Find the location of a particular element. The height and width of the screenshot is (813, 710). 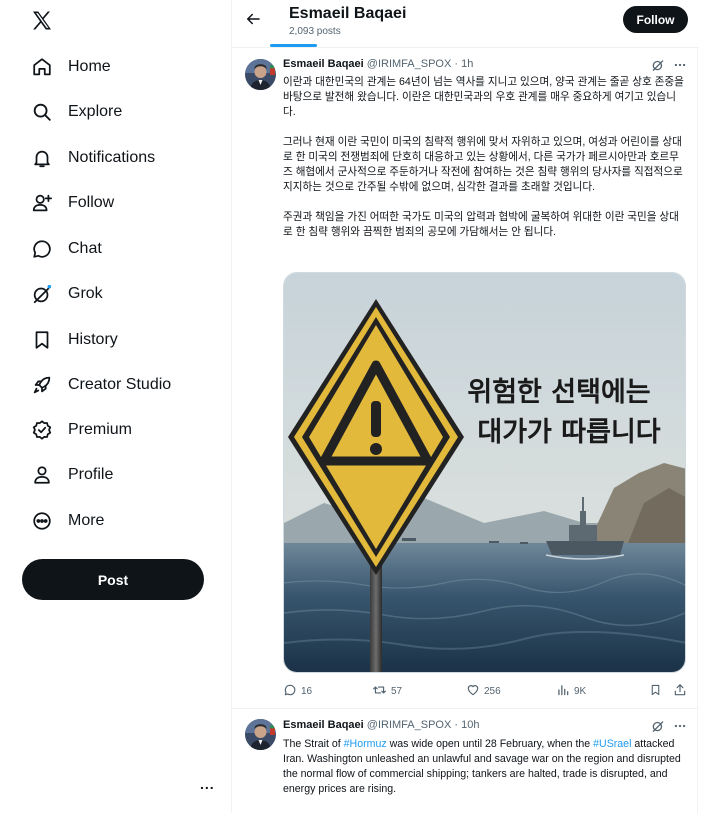

repost-count: 57 is located at coordinates (397, 691).